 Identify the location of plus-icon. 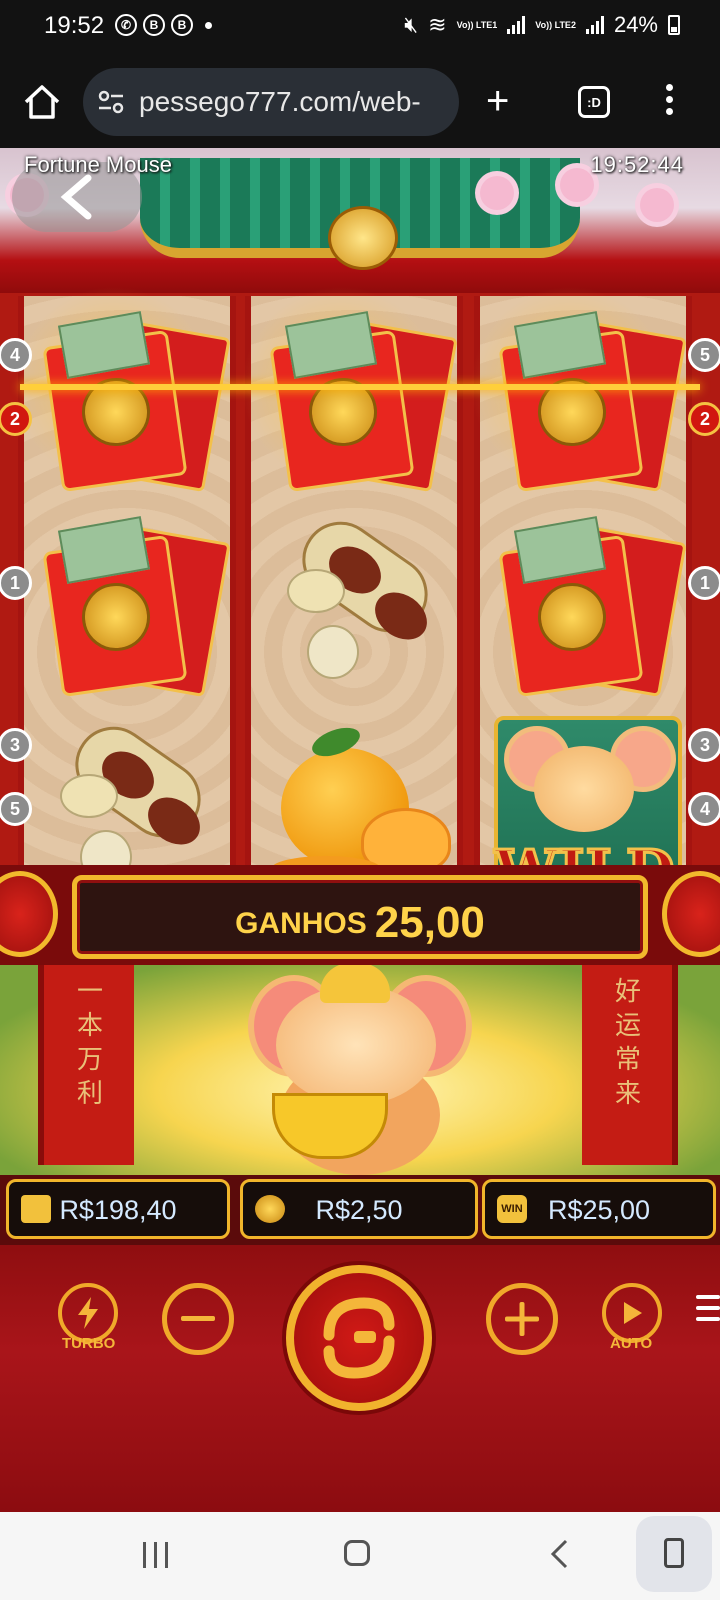
(522, 1319).